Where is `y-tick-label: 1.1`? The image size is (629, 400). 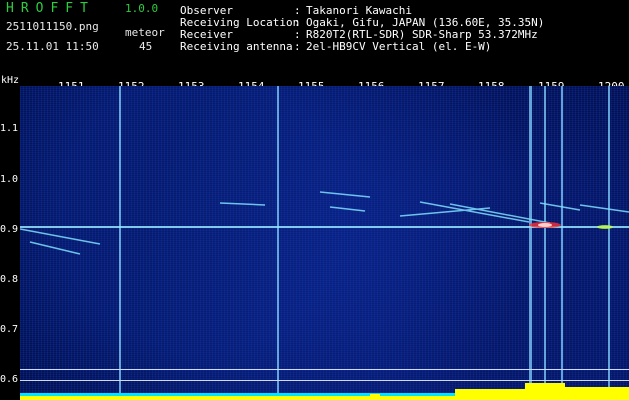 y-tick-label: 1.1 is located at coordinates (9, 128).